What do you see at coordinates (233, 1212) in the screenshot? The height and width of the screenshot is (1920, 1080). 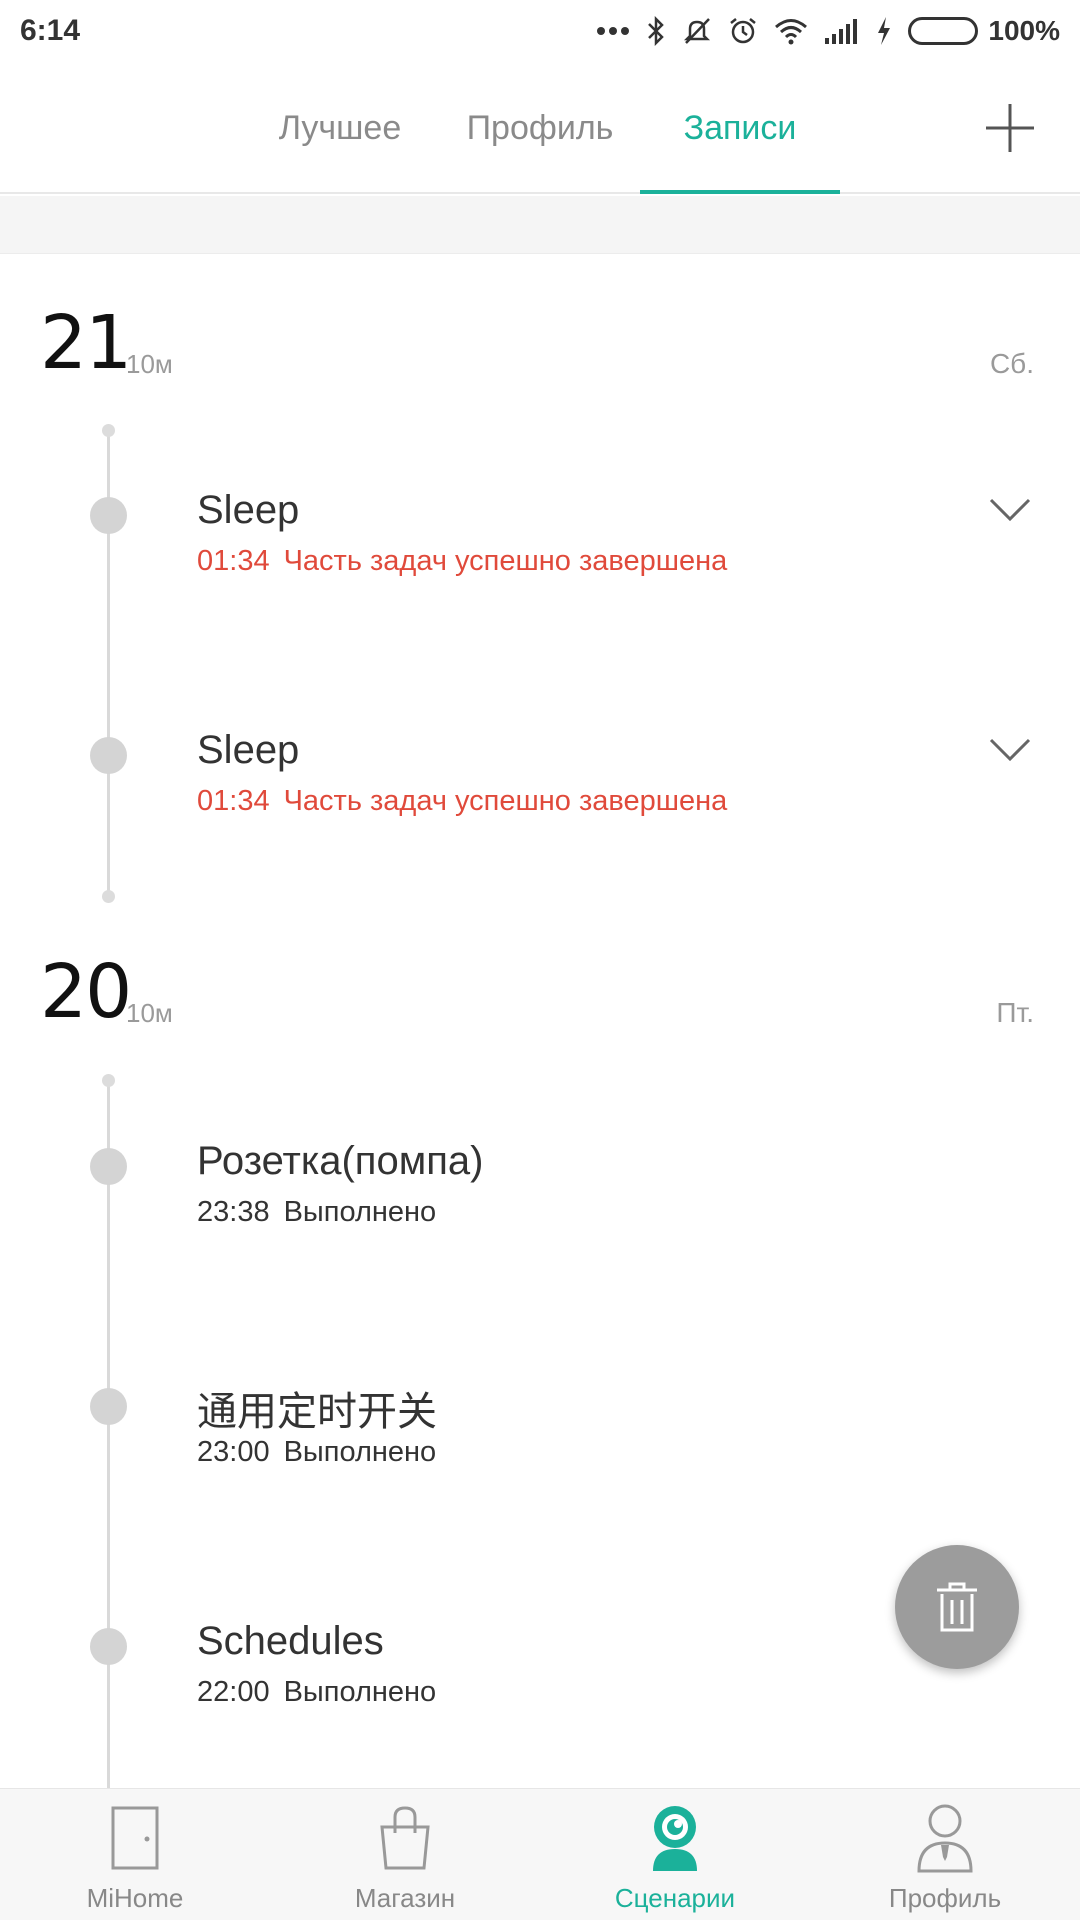 I see `entry-time: 23:38` at bounding box center [233, 1212].